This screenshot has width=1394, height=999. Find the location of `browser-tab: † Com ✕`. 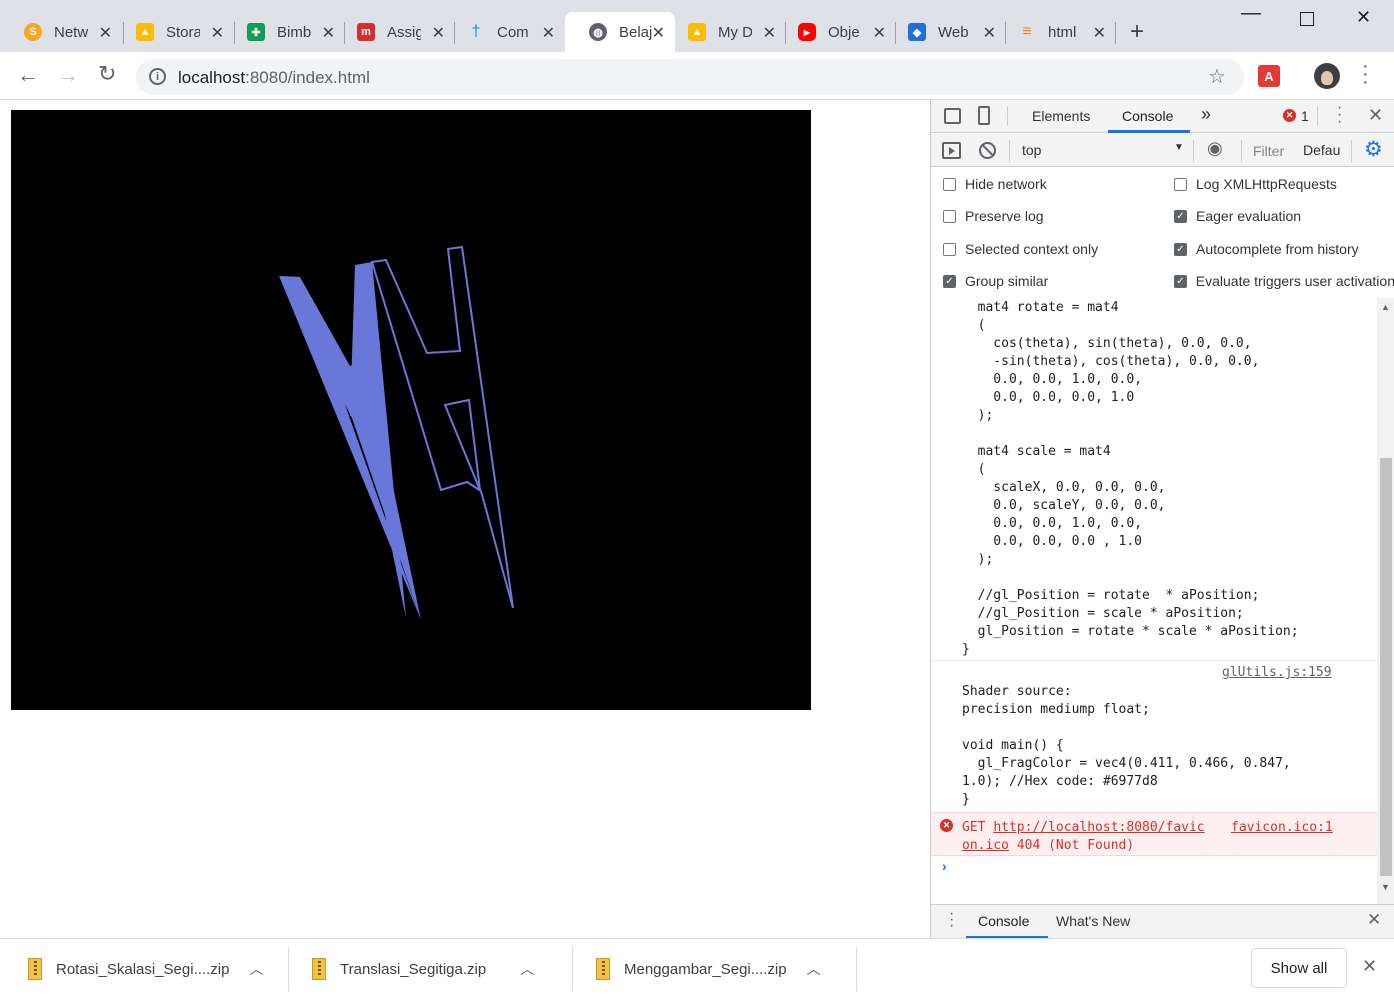

browser-tab: † Com ✕ is located at coordinates (504, 32).